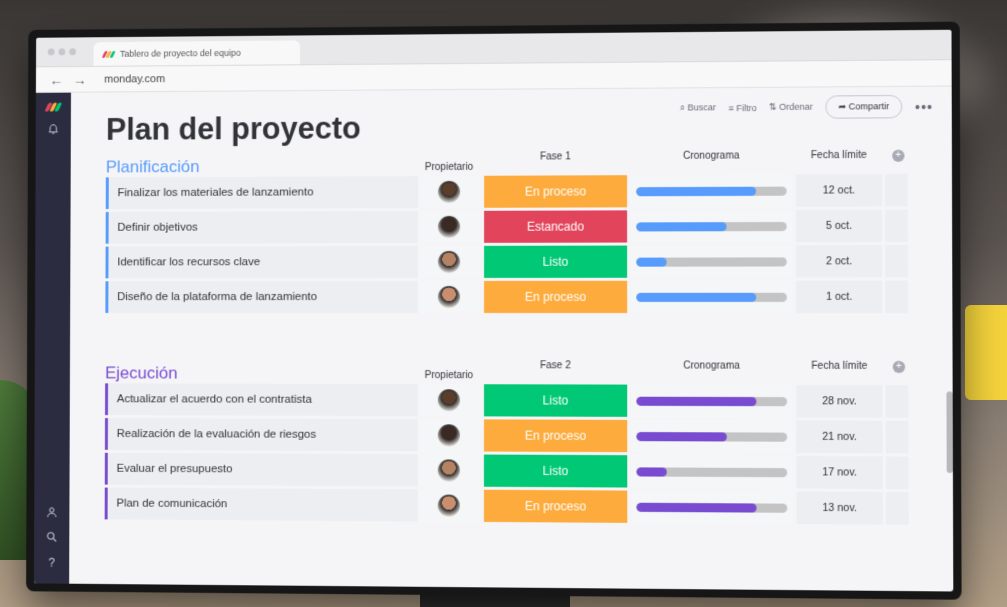 Image resolution: width=1007 pixels, height=607 pixels. What do you see at coordinates (839, 508) in the screenshot?
I see `due-date: 13 nov.` at bounding box center [839, 508].